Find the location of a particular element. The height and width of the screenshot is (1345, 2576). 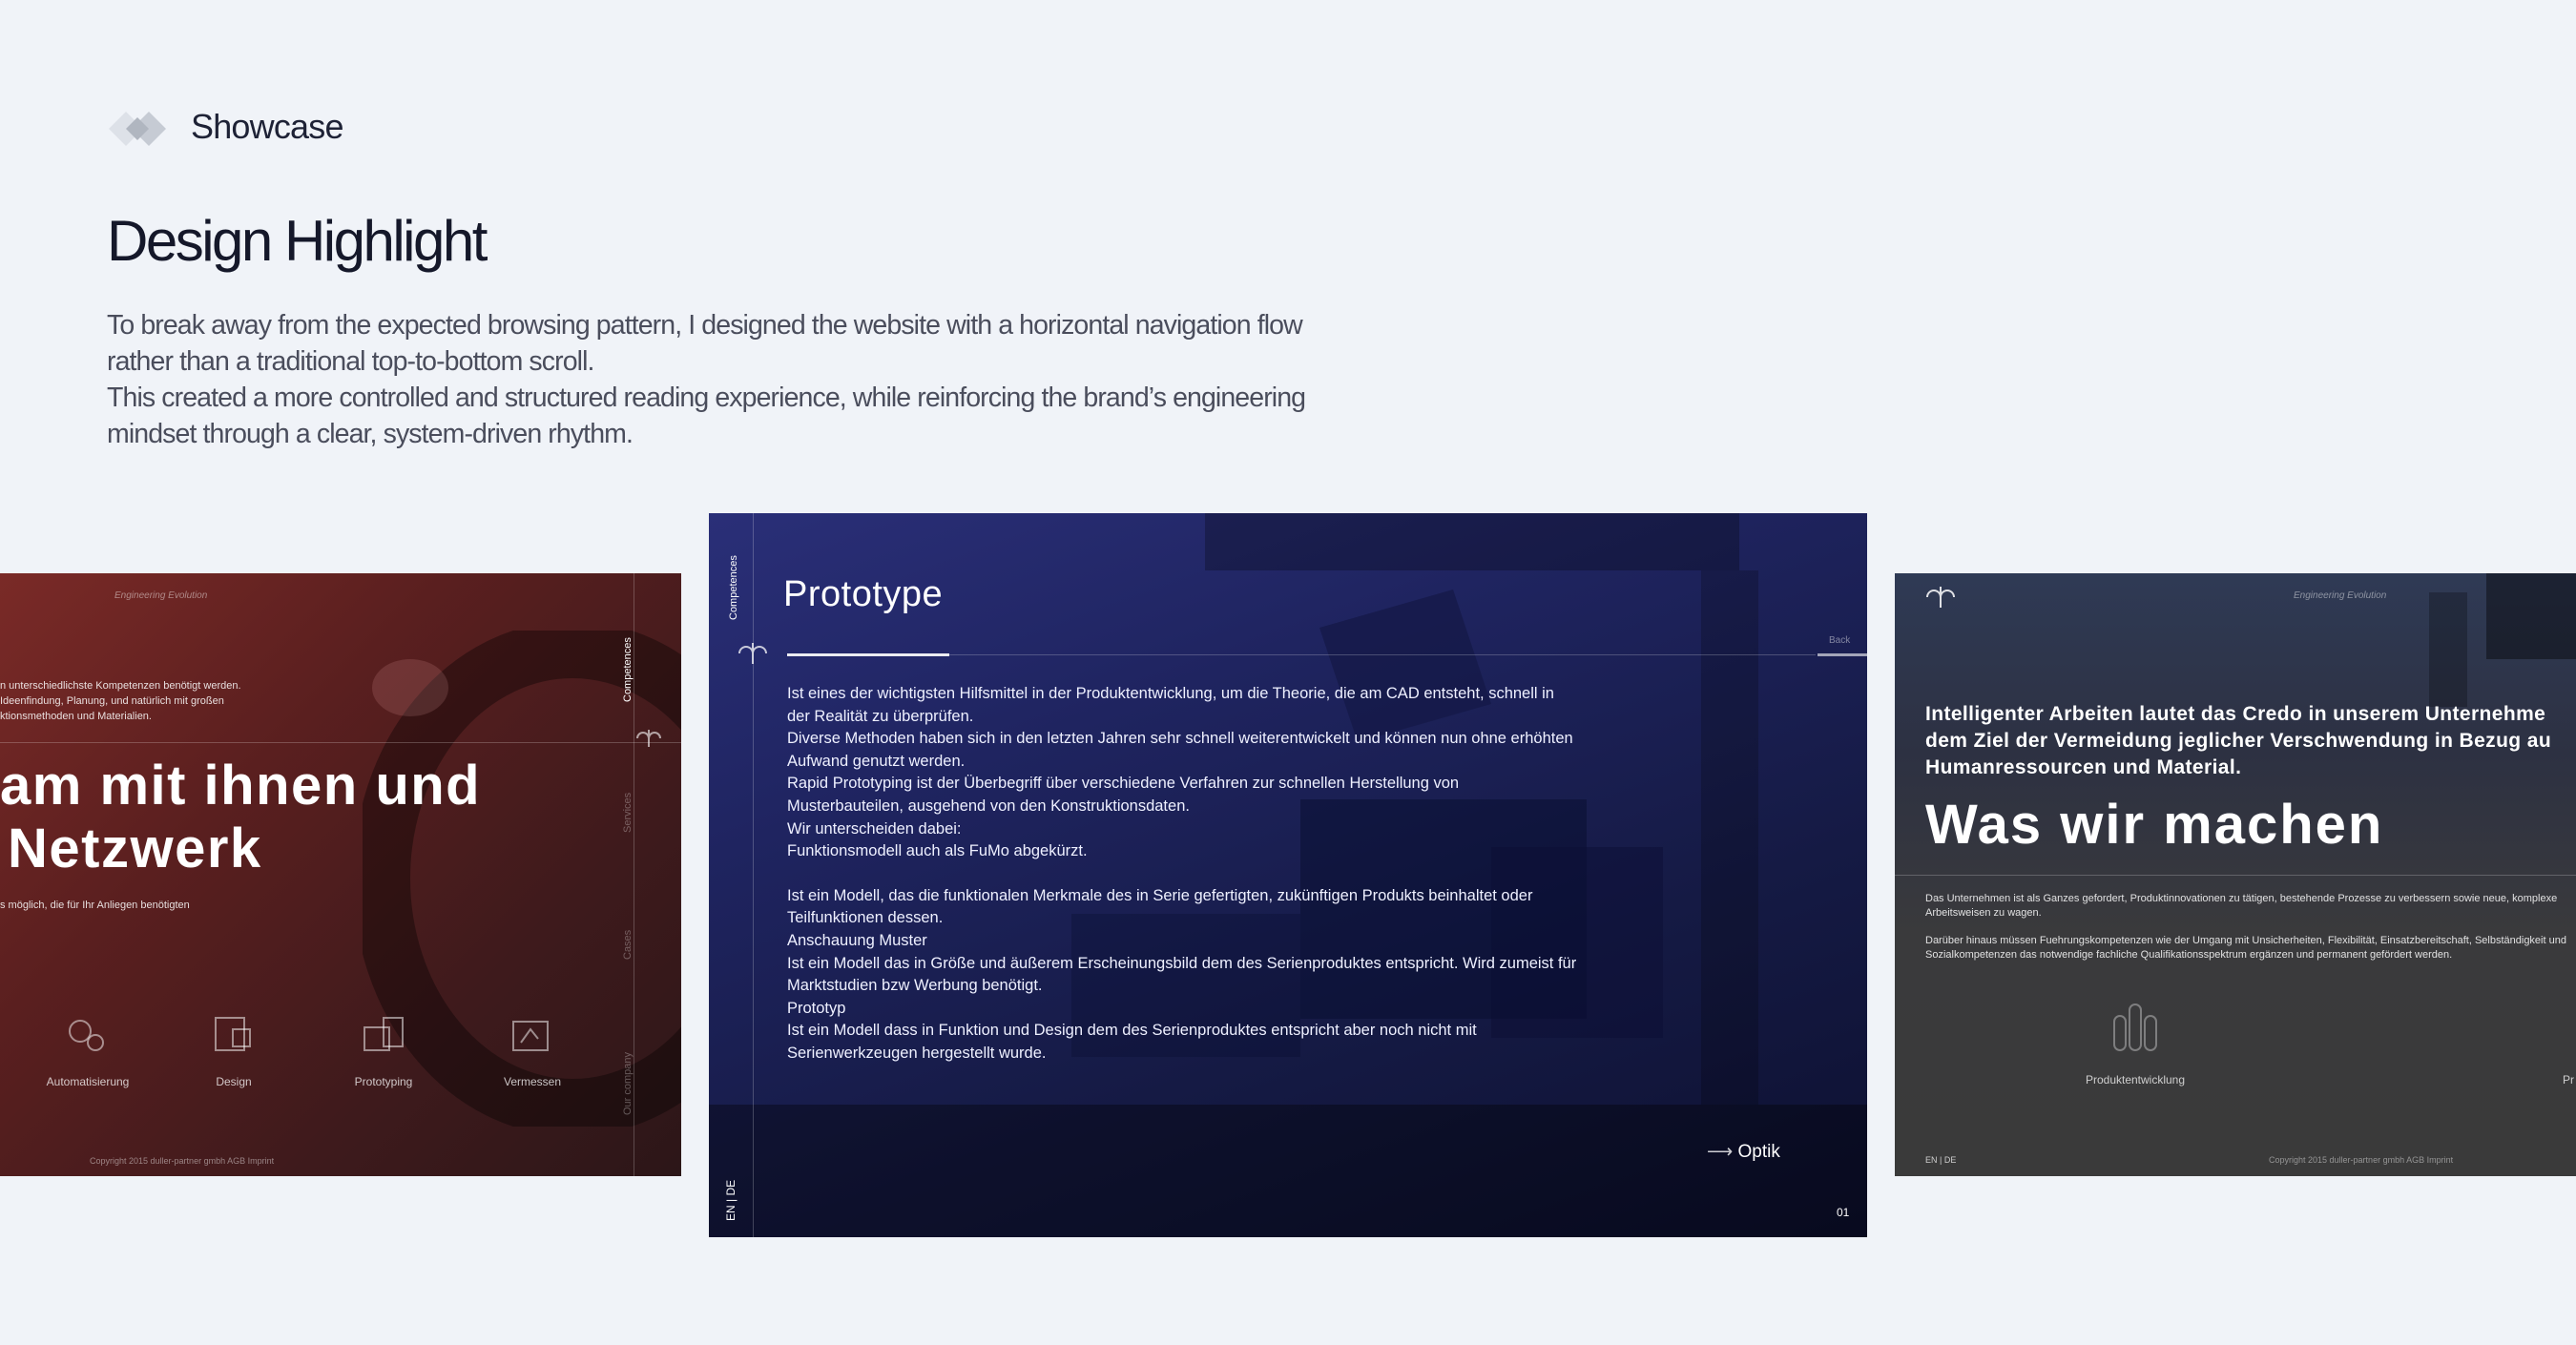

icon-label: Produktentwicklung is located at coordinates (2135, 1079).